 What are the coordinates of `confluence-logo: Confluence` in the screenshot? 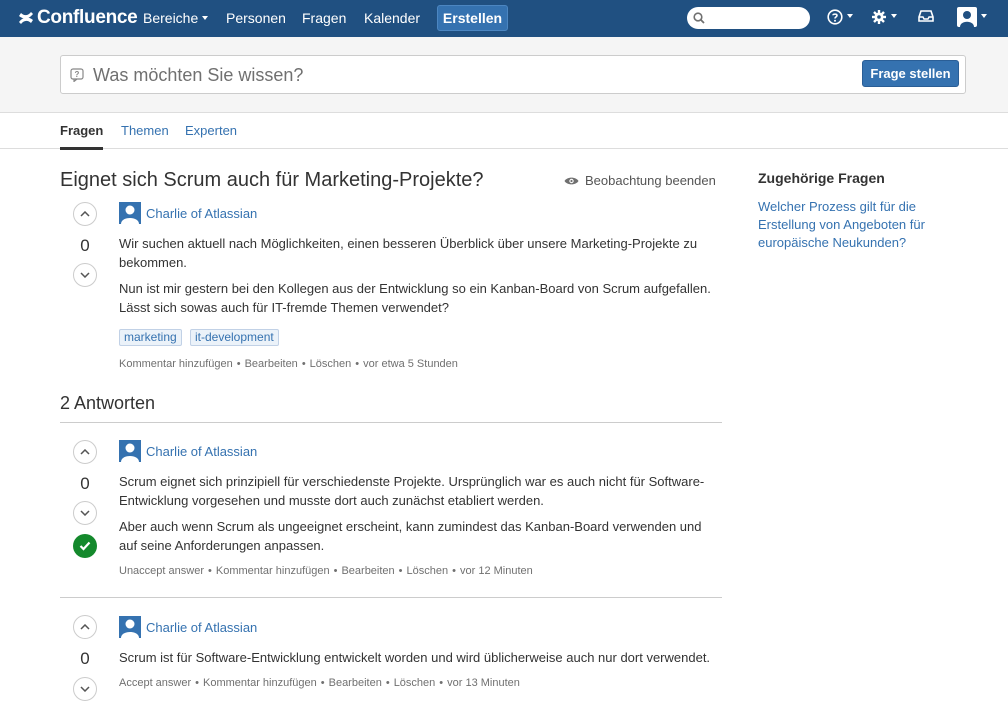 It's located at (77, 18).